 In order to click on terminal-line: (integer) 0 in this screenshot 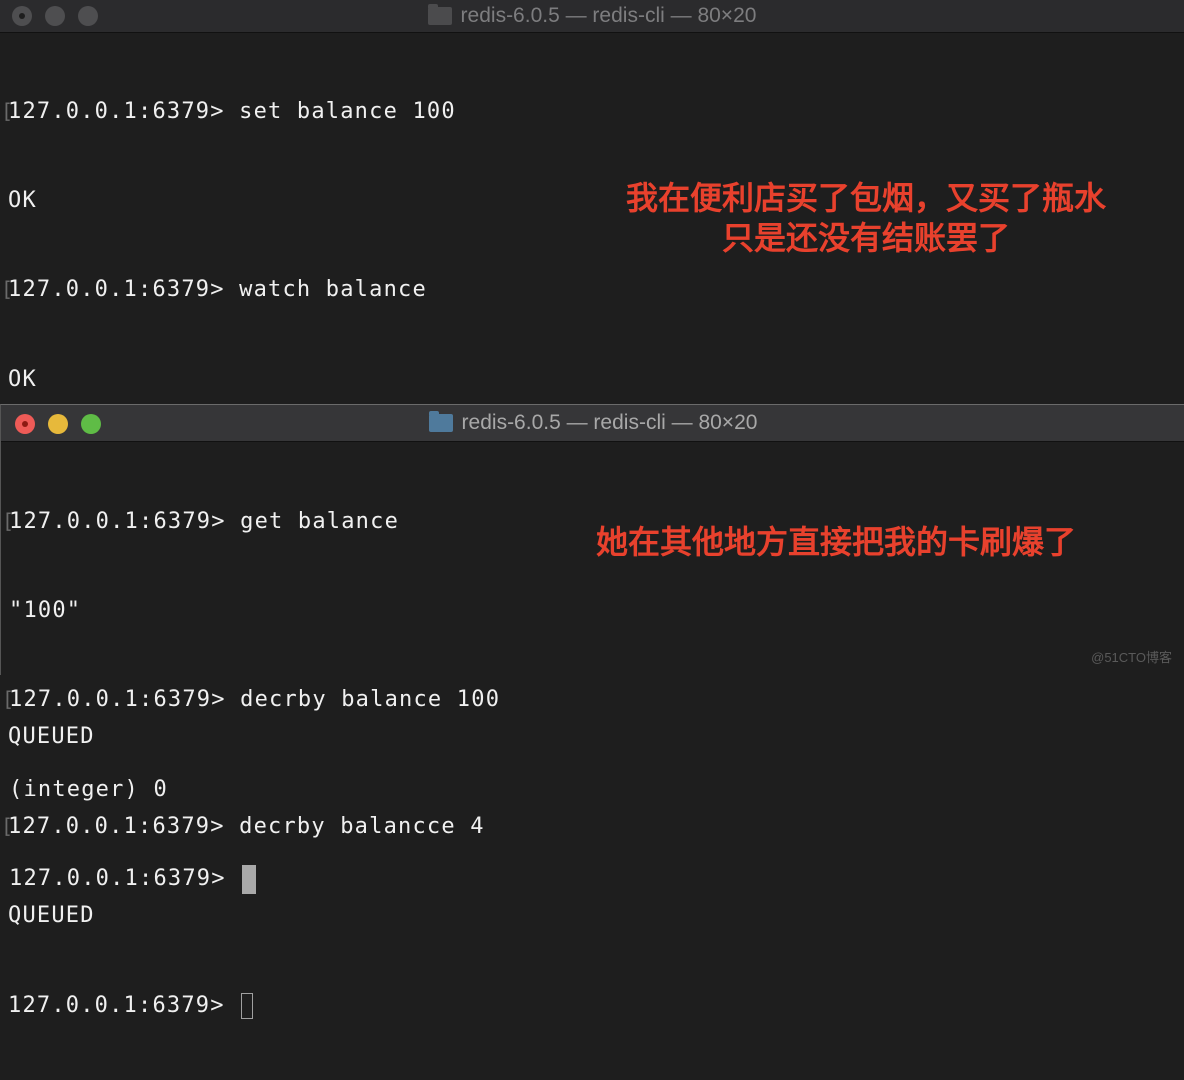, I will do `click(88, 789)`.